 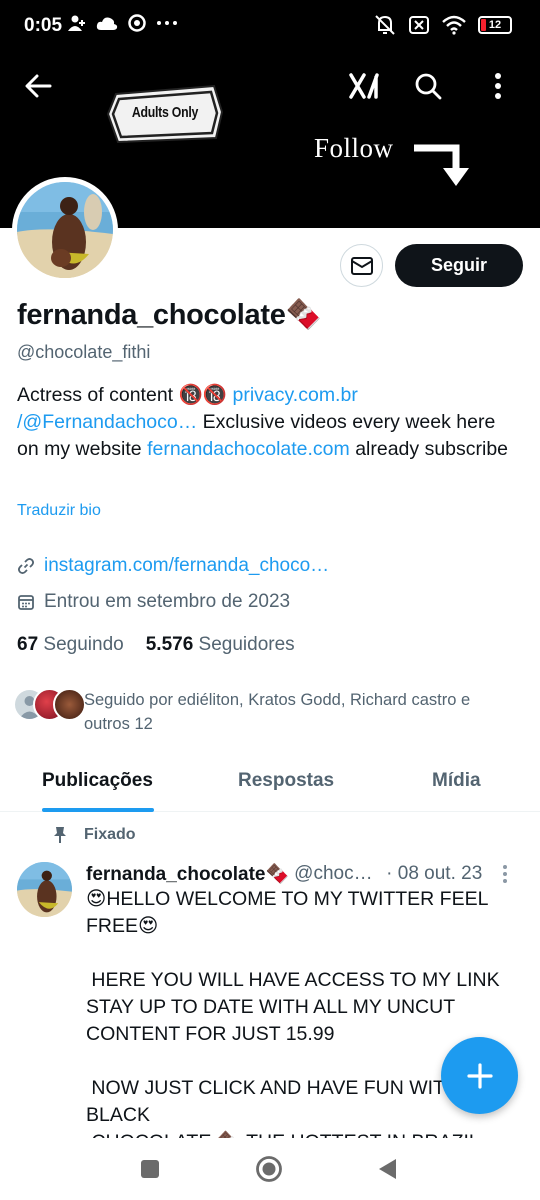 What do you see at coordinates (84, 352) in the screenshot?
I see `user-handle: @chocolate_fithi` at bounding box center [84, 352].